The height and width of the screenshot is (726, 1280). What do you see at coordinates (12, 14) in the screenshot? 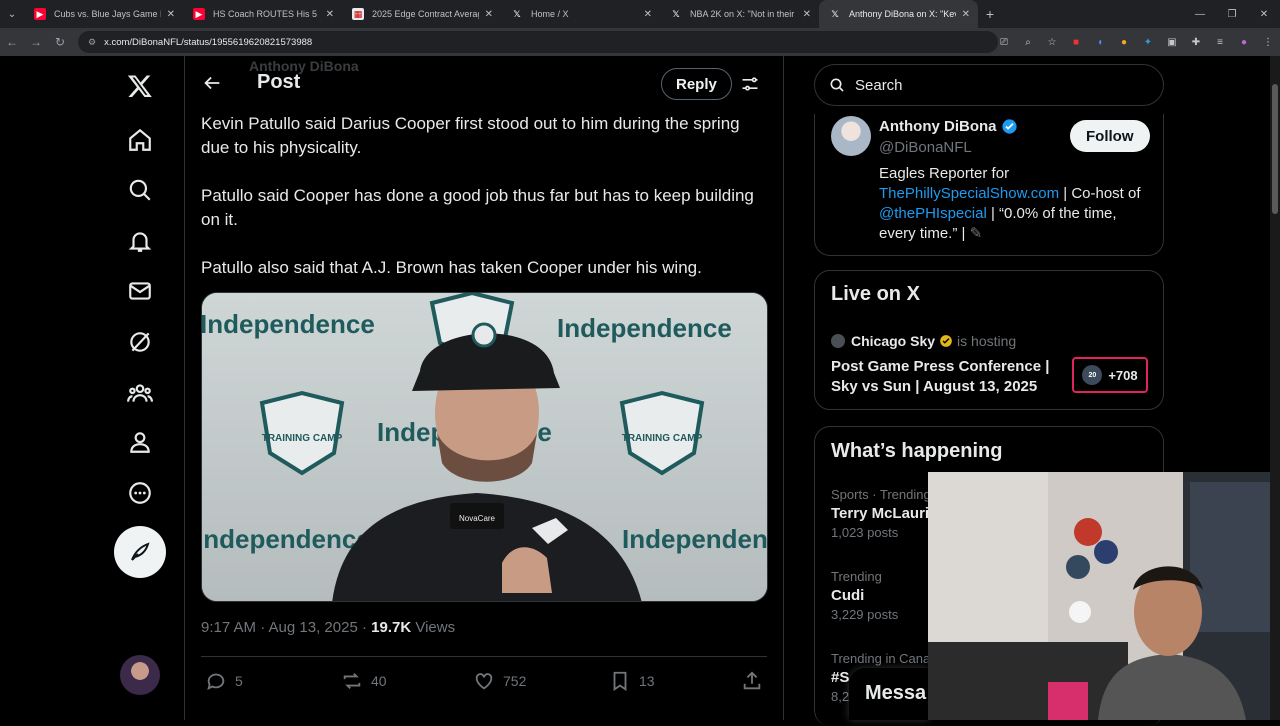
I see `tab-search-icon: ⌄` at bounding box center [12, 14].